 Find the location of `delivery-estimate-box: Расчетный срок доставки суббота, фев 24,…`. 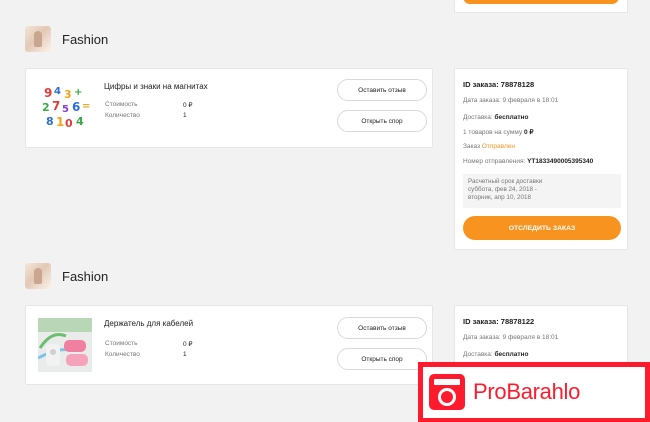

delivery-estimate-box: Расчетный срок доставки суббота, фев 24,… is located at coordinates (542, 191).